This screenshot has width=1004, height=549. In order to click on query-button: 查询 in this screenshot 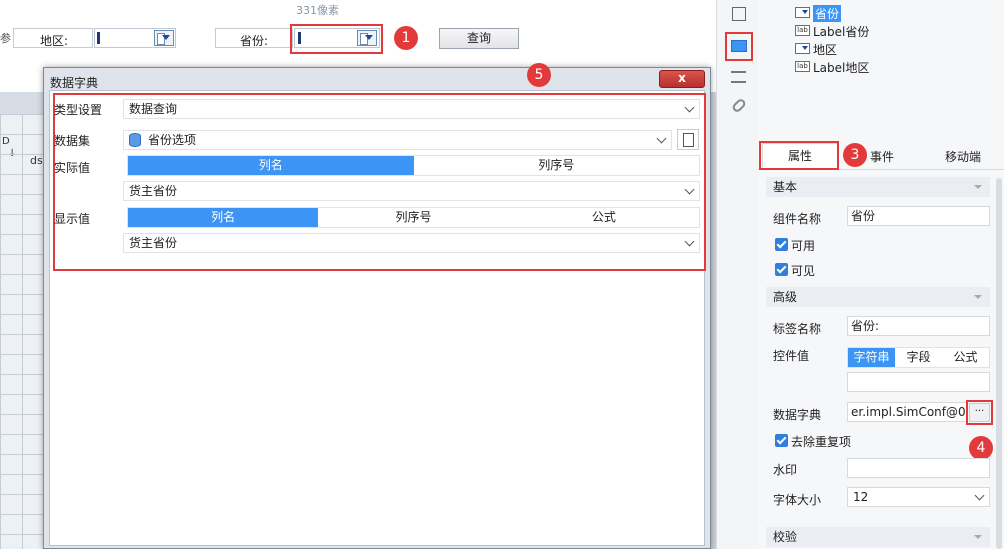, I will do `click(479, 38)`.